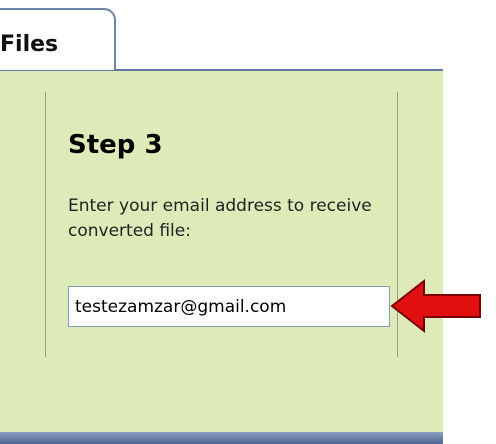 This screenshot has height=444, width=496. Describe the element at coordinates (221, 438) in the screenshot. I see `panel-bottom-border` at that location.